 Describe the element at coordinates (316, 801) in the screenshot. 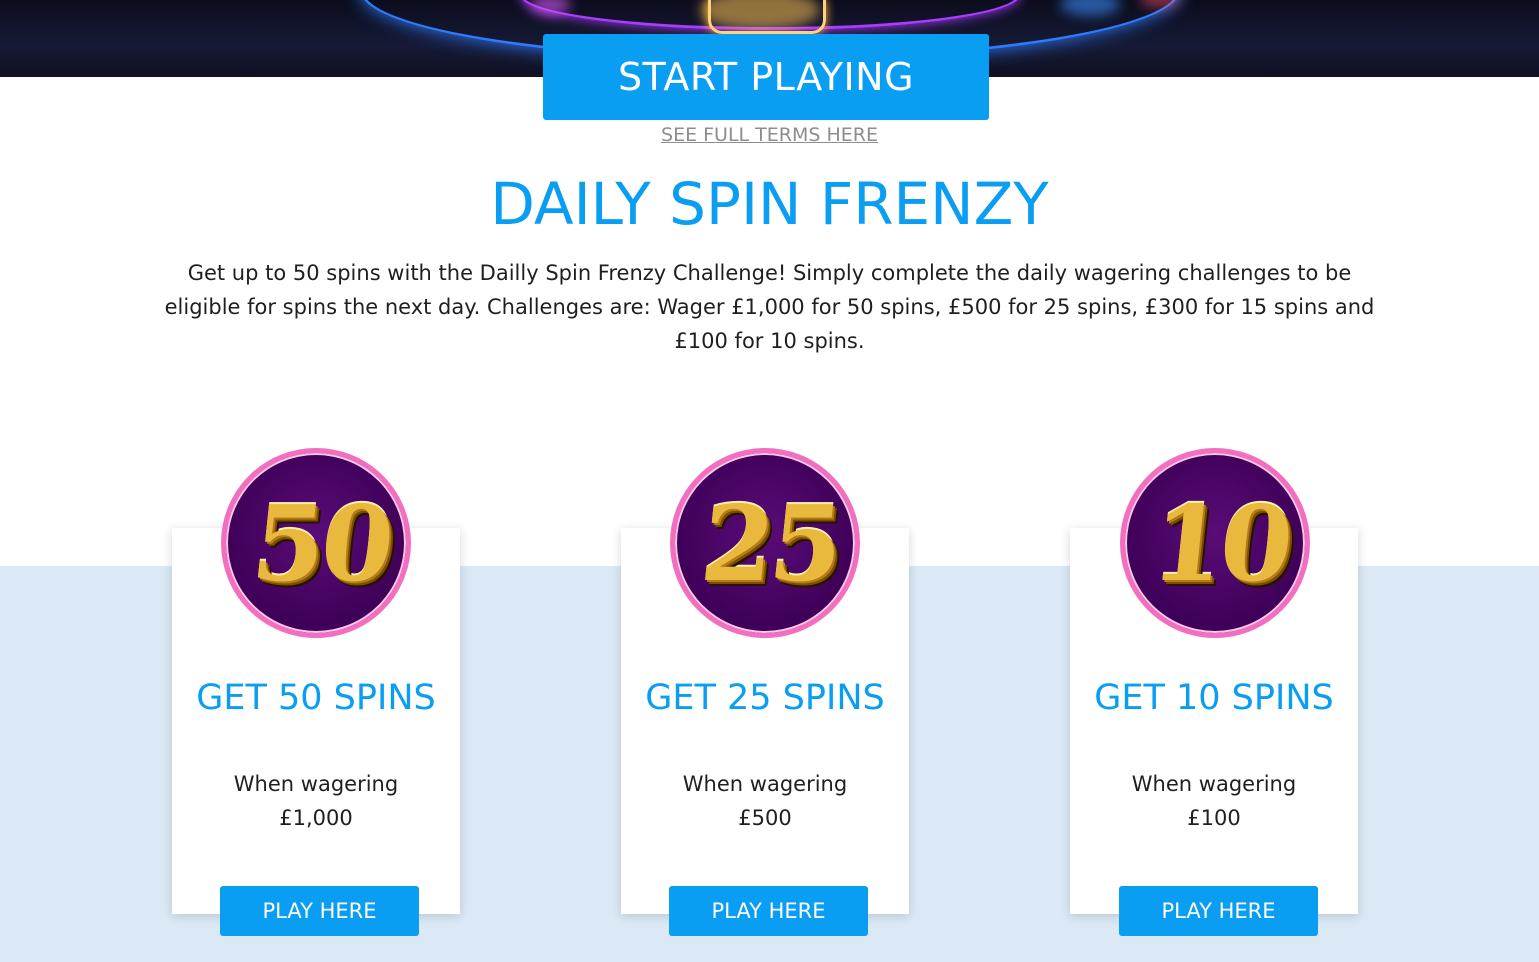

I see `offer-card-description: When wagering £1,000` at that location.